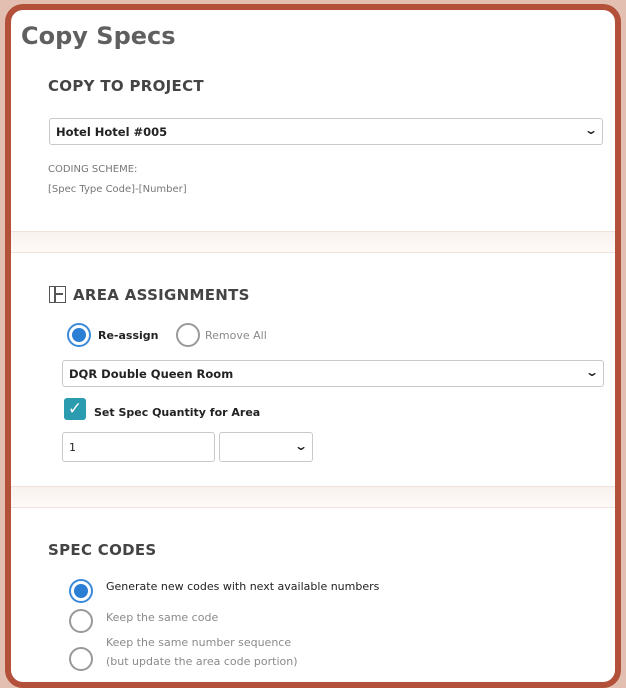 This screenshot has width=626, height=688. What do you see at coordinates (93, 169) in the screenshot?
I see `coding-scheme-label: CODING SCHEME:` at bounding box center [93, 169].